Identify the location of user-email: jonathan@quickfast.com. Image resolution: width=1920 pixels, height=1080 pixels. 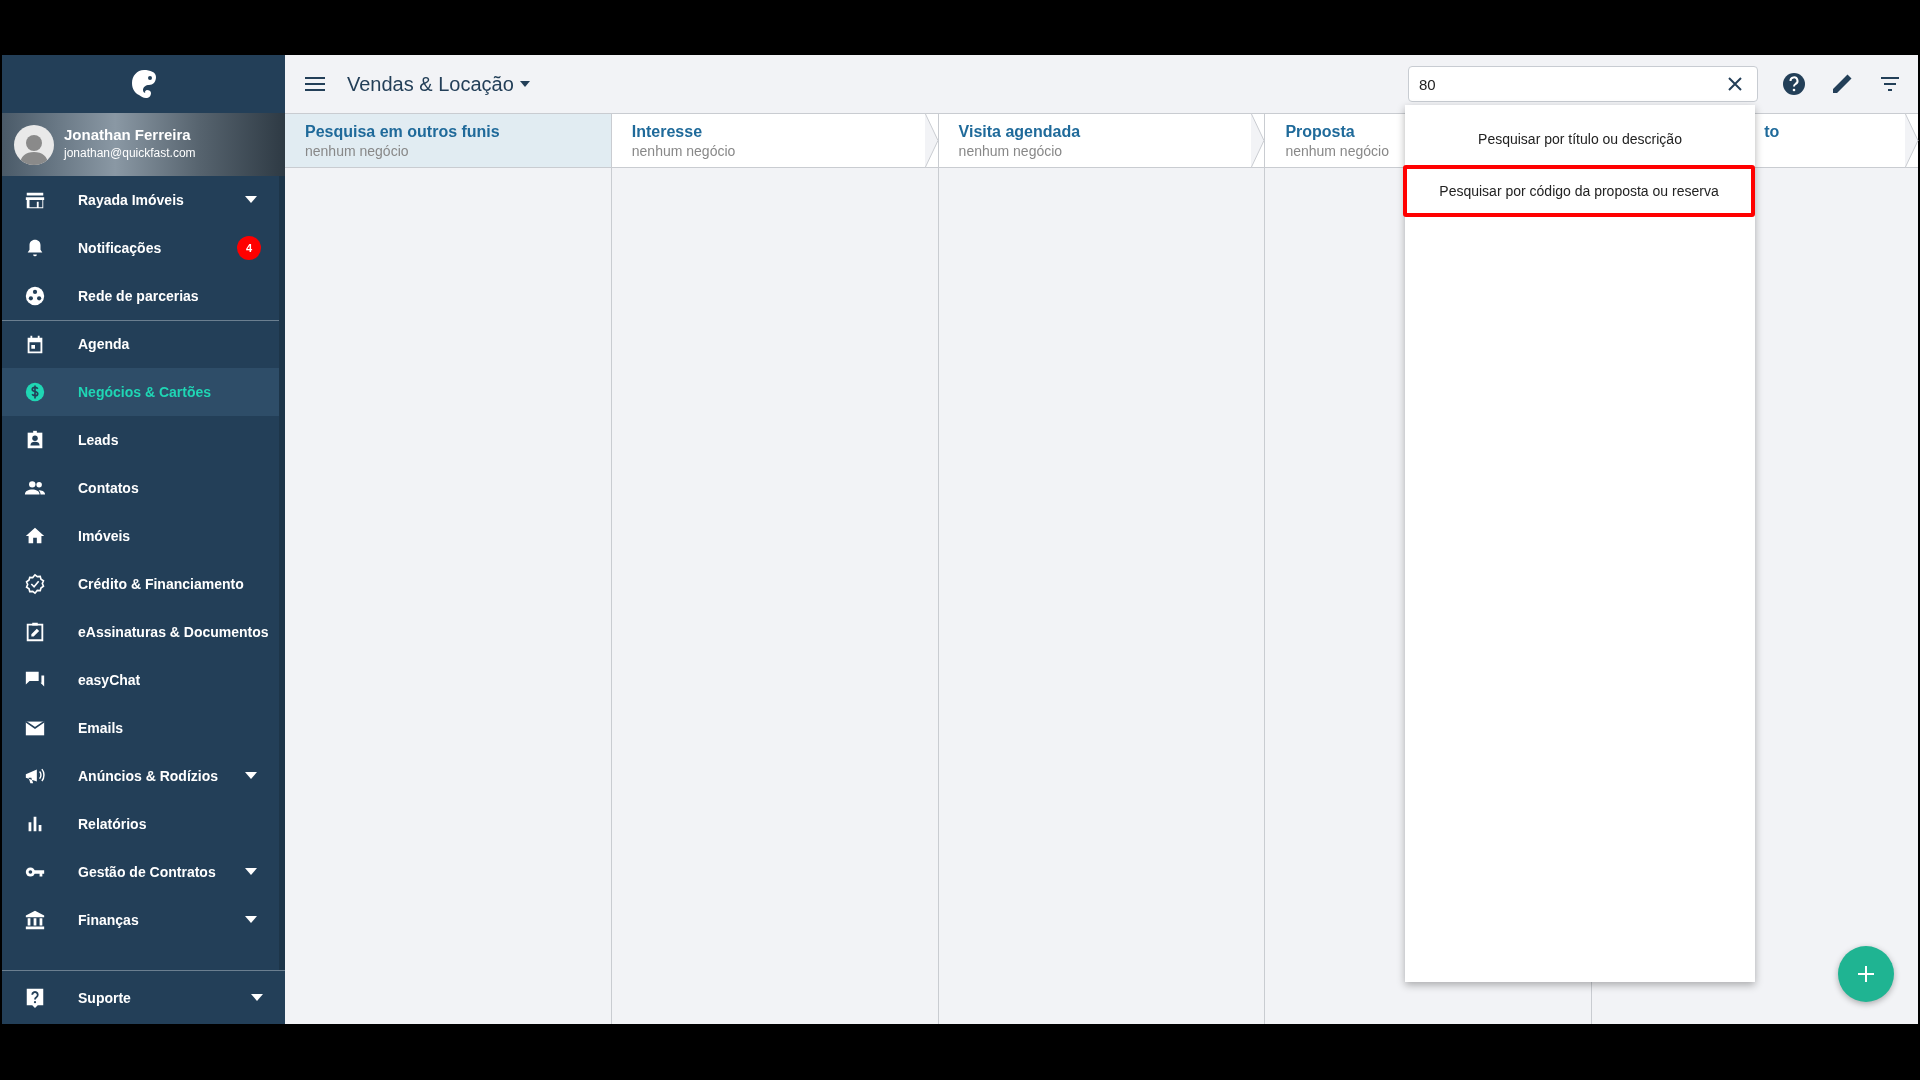
(130, 153).